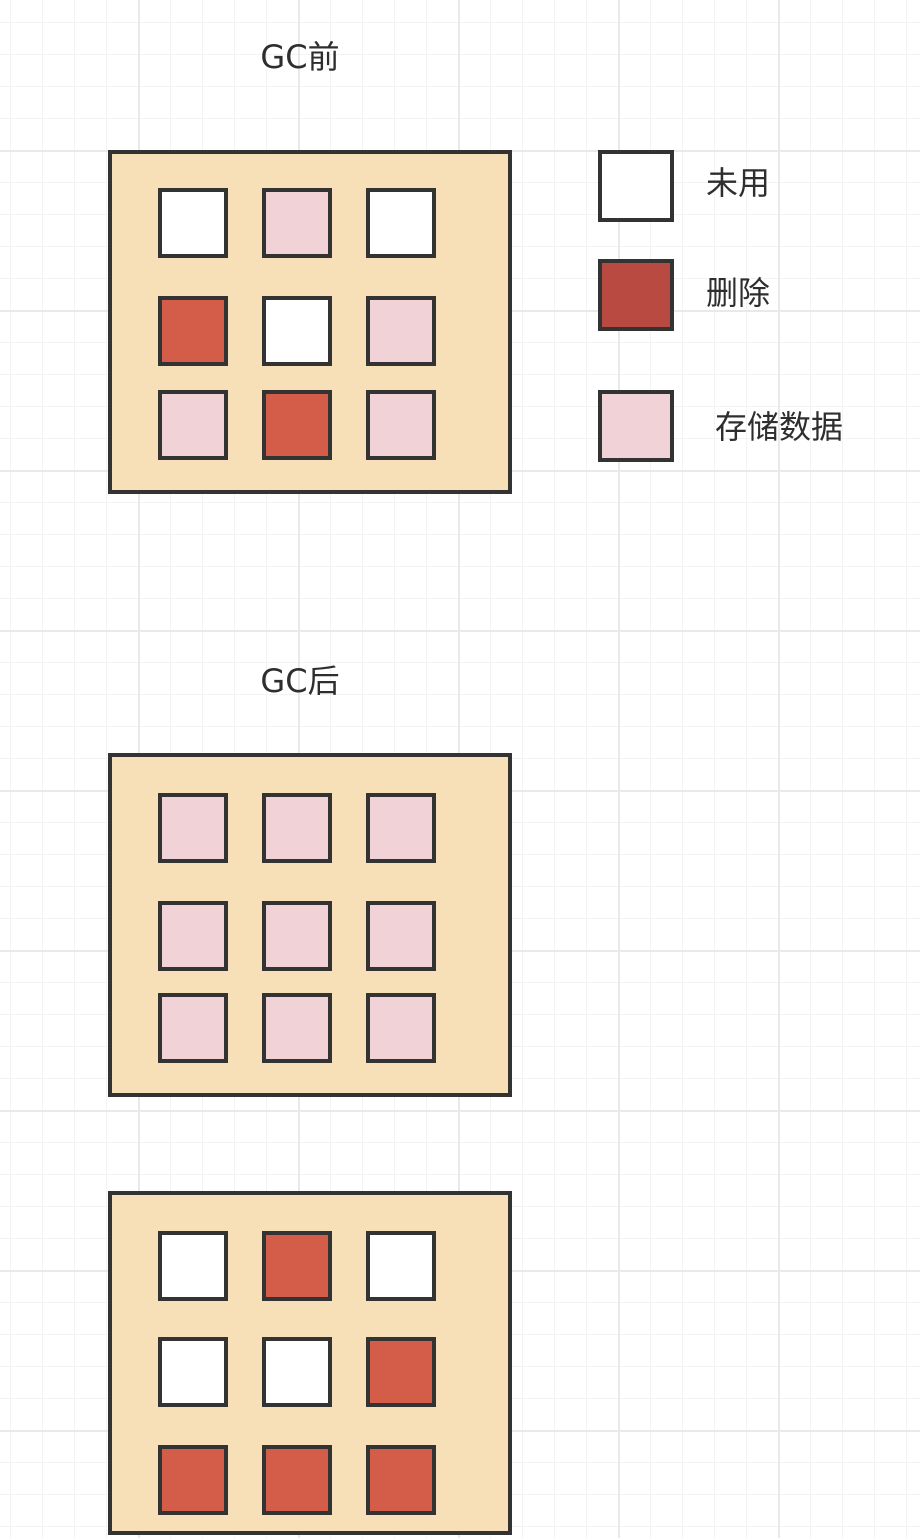 This screenshot has width=920, height=1538. What do you see at coordinates (779, 427) in the screenshot?
I see `legend-label-stored: 存储数据` at bounding box center [779, 427].